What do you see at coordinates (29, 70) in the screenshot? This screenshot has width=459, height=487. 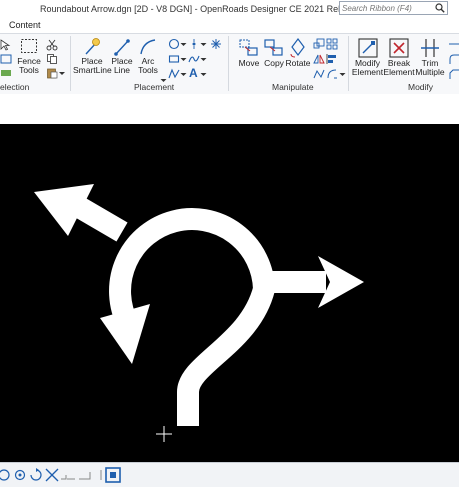 I see `fence-tools-label-2: Tools` at bounding box center [29, 70].